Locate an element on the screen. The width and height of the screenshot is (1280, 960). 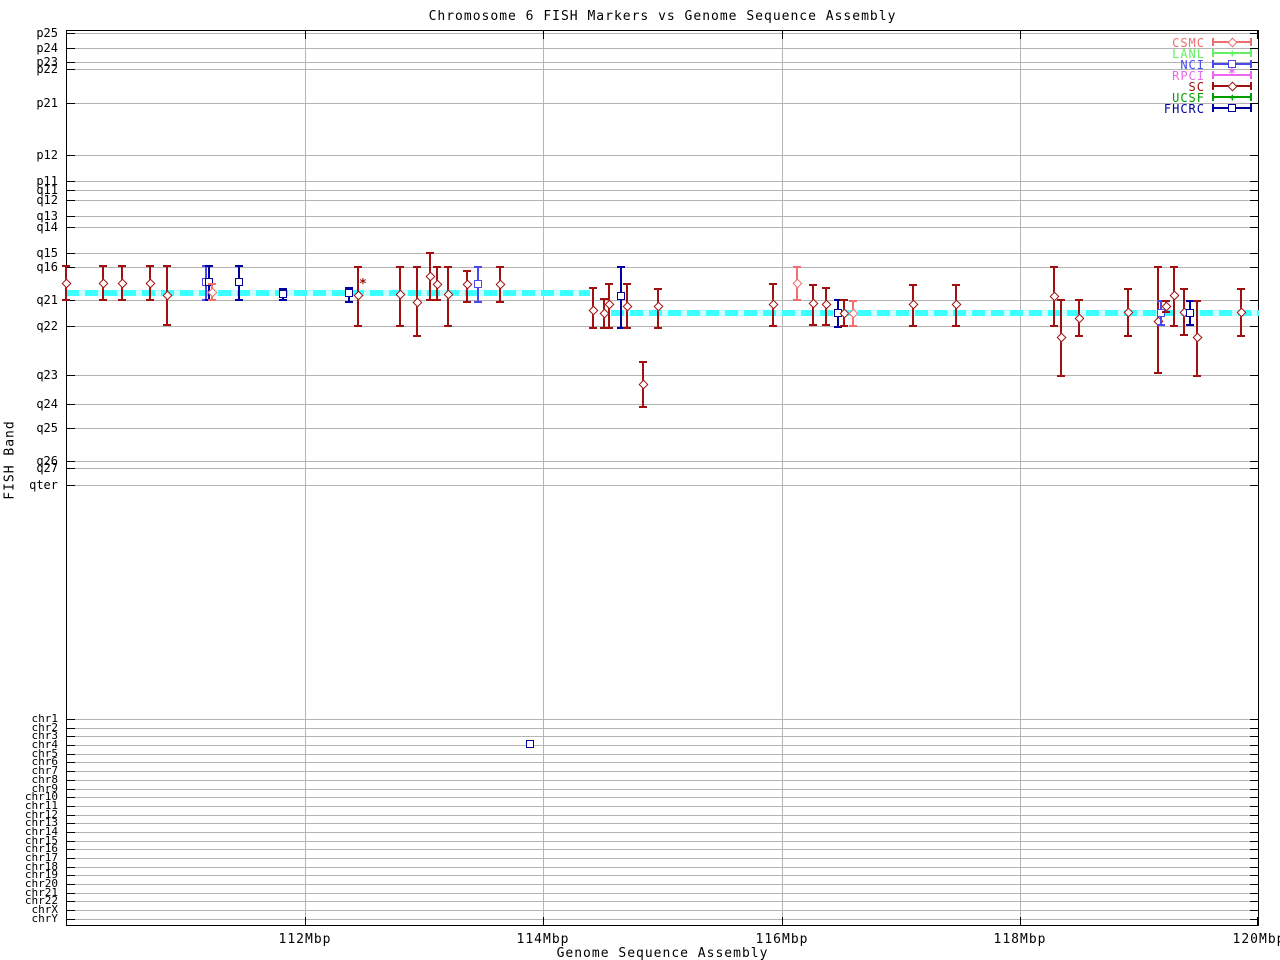
chr-chr9-tick-right is located at coordinates (1254, 789).